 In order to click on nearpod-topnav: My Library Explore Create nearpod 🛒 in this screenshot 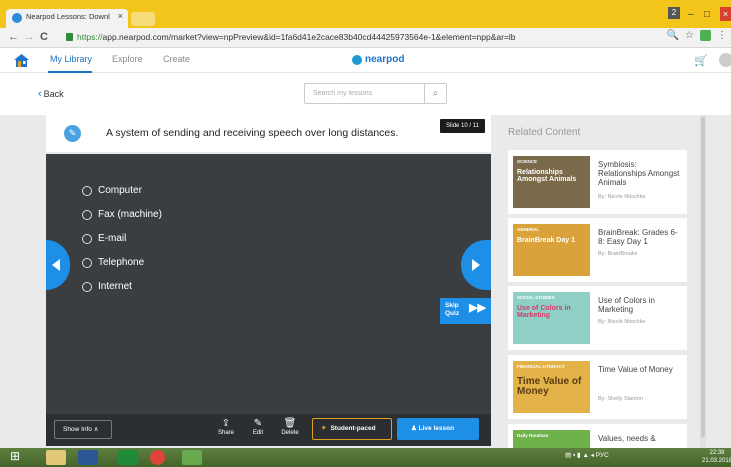, I will do `click(365, 60)`.